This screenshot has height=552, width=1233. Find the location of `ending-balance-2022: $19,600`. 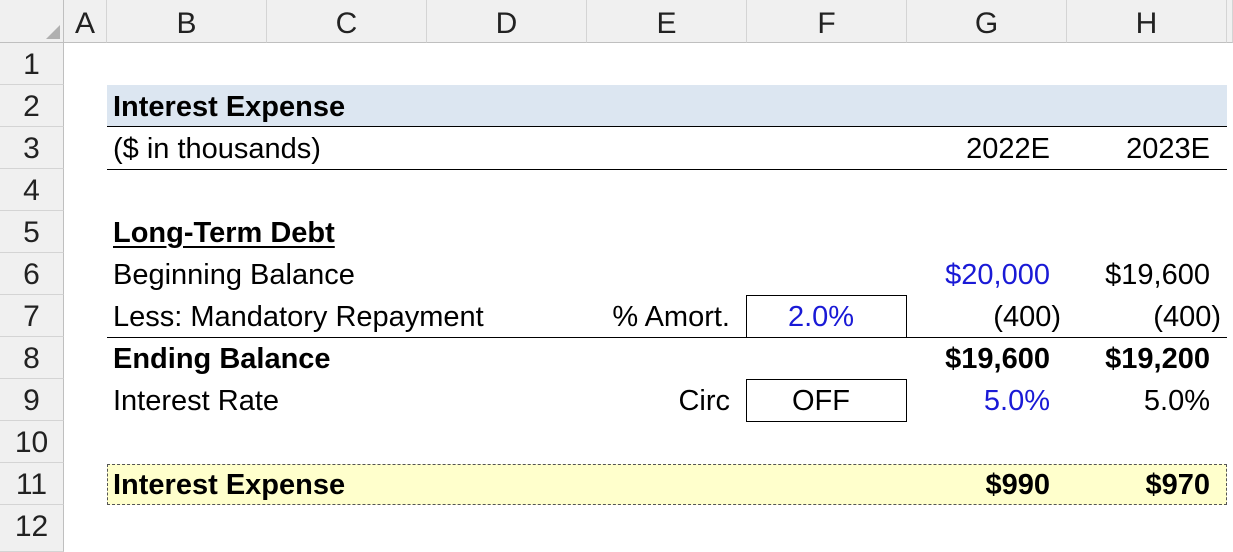

ending-balance-2022: $19,600 is located at coordinates (978, 359).